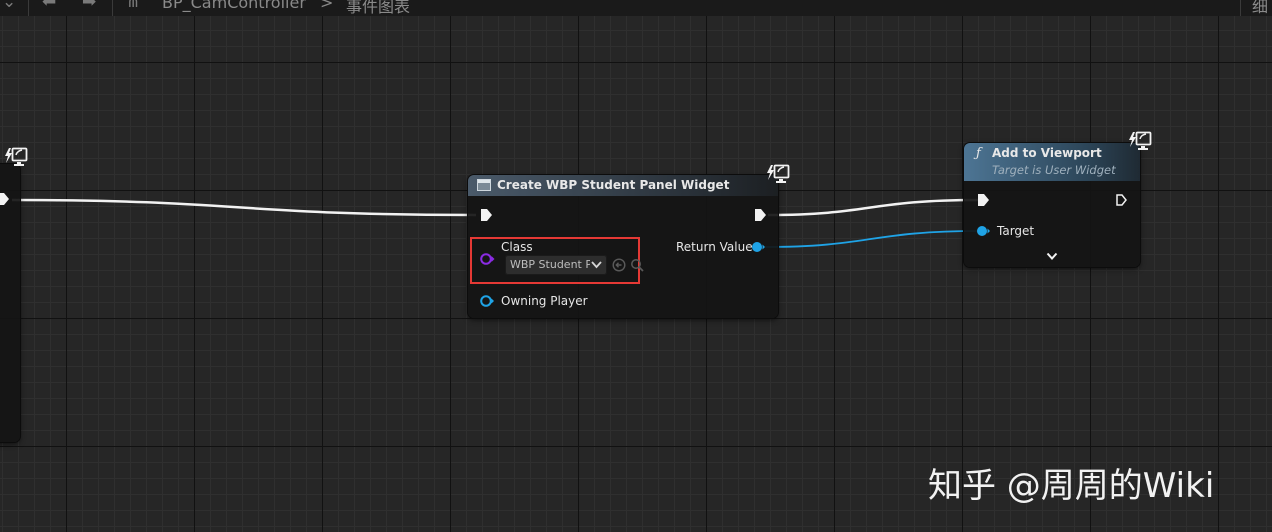 The image size is (1272, 532). Describe the element at coordinates (978, 153) in the screenshot. I see `function-icon: ƒ` at that location.